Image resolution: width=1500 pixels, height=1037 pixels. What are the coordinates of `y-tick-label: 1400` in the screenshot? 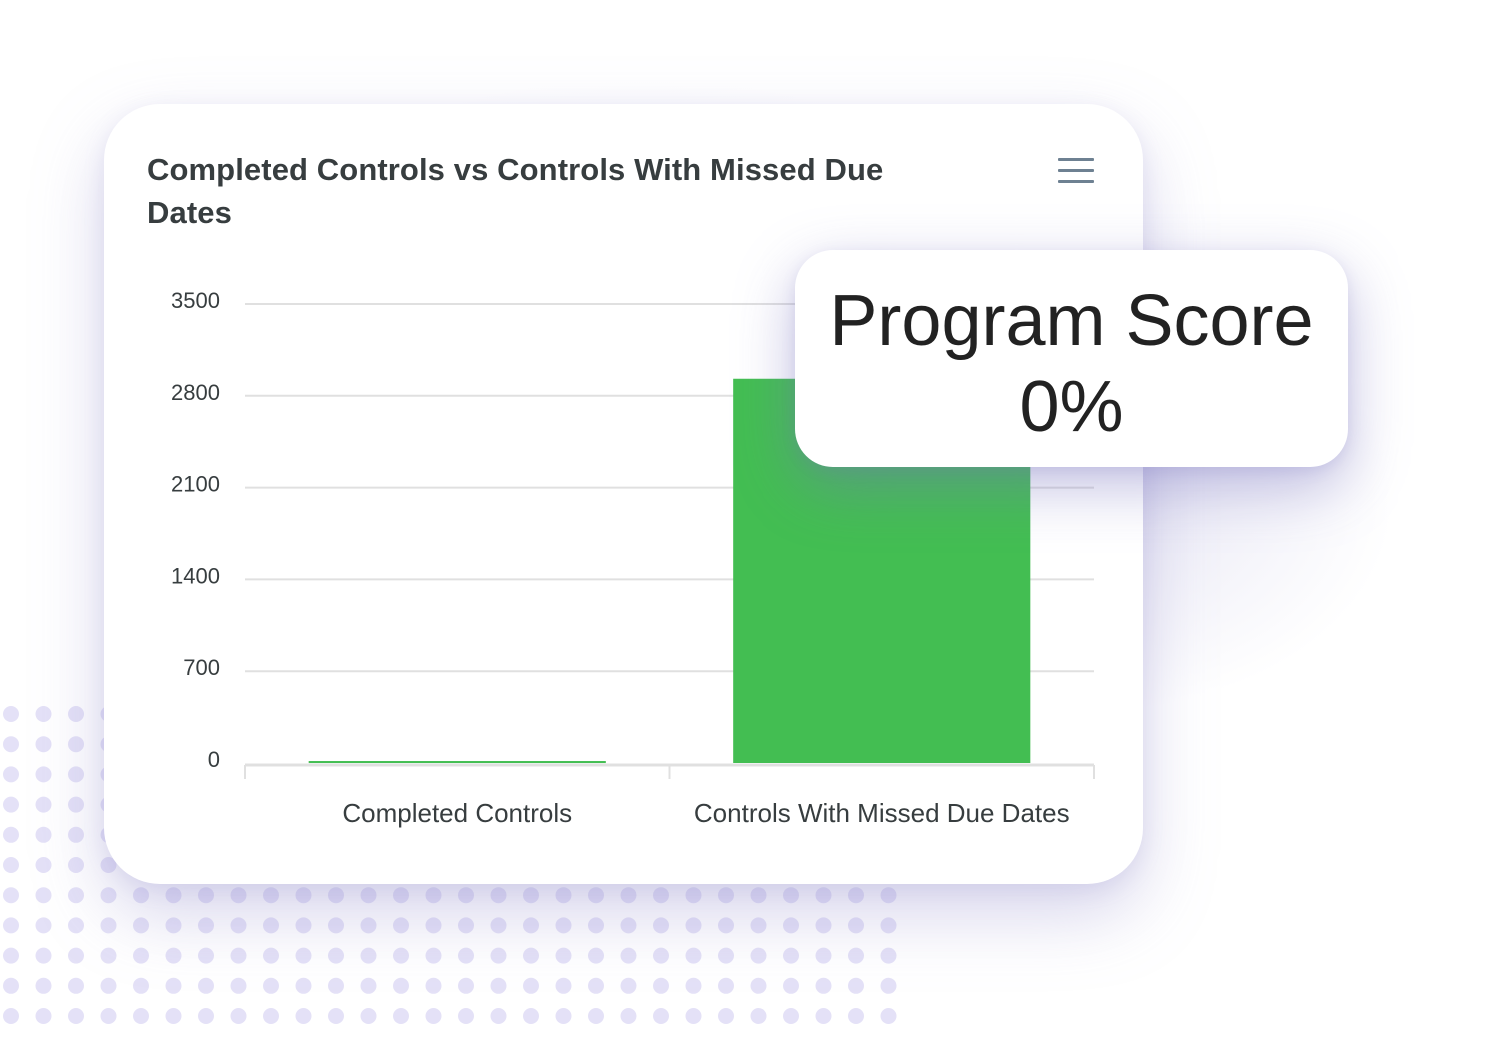 It's located at (195, 575).